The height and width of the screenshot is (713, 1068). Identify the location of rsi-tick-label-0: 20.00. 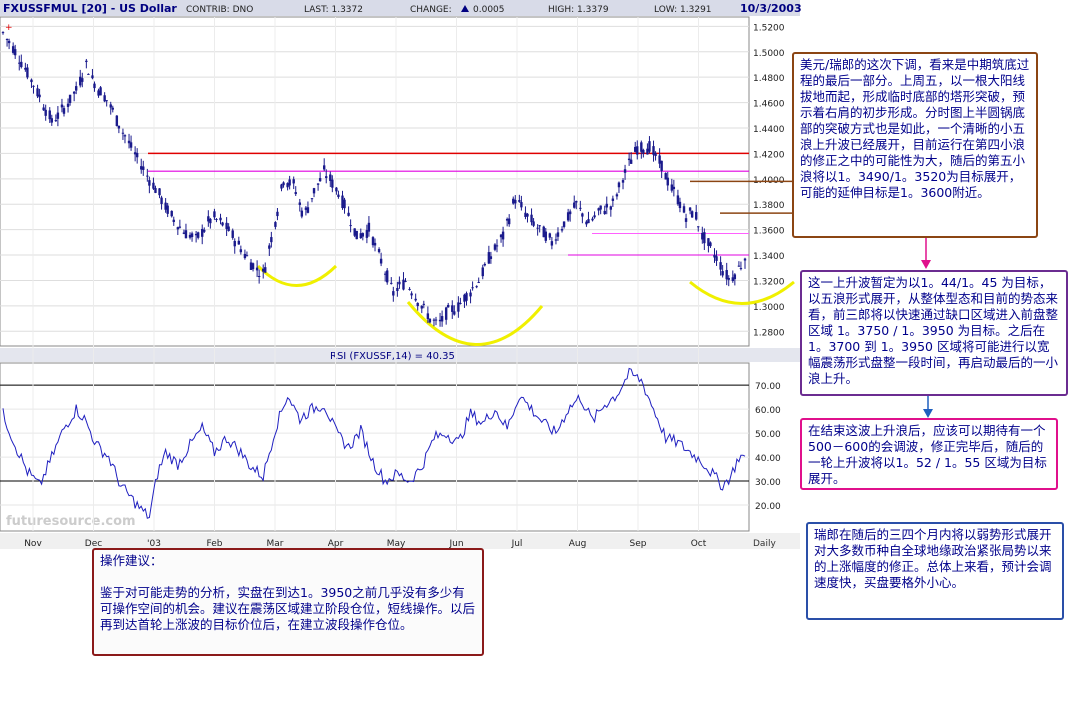
(768, 507).